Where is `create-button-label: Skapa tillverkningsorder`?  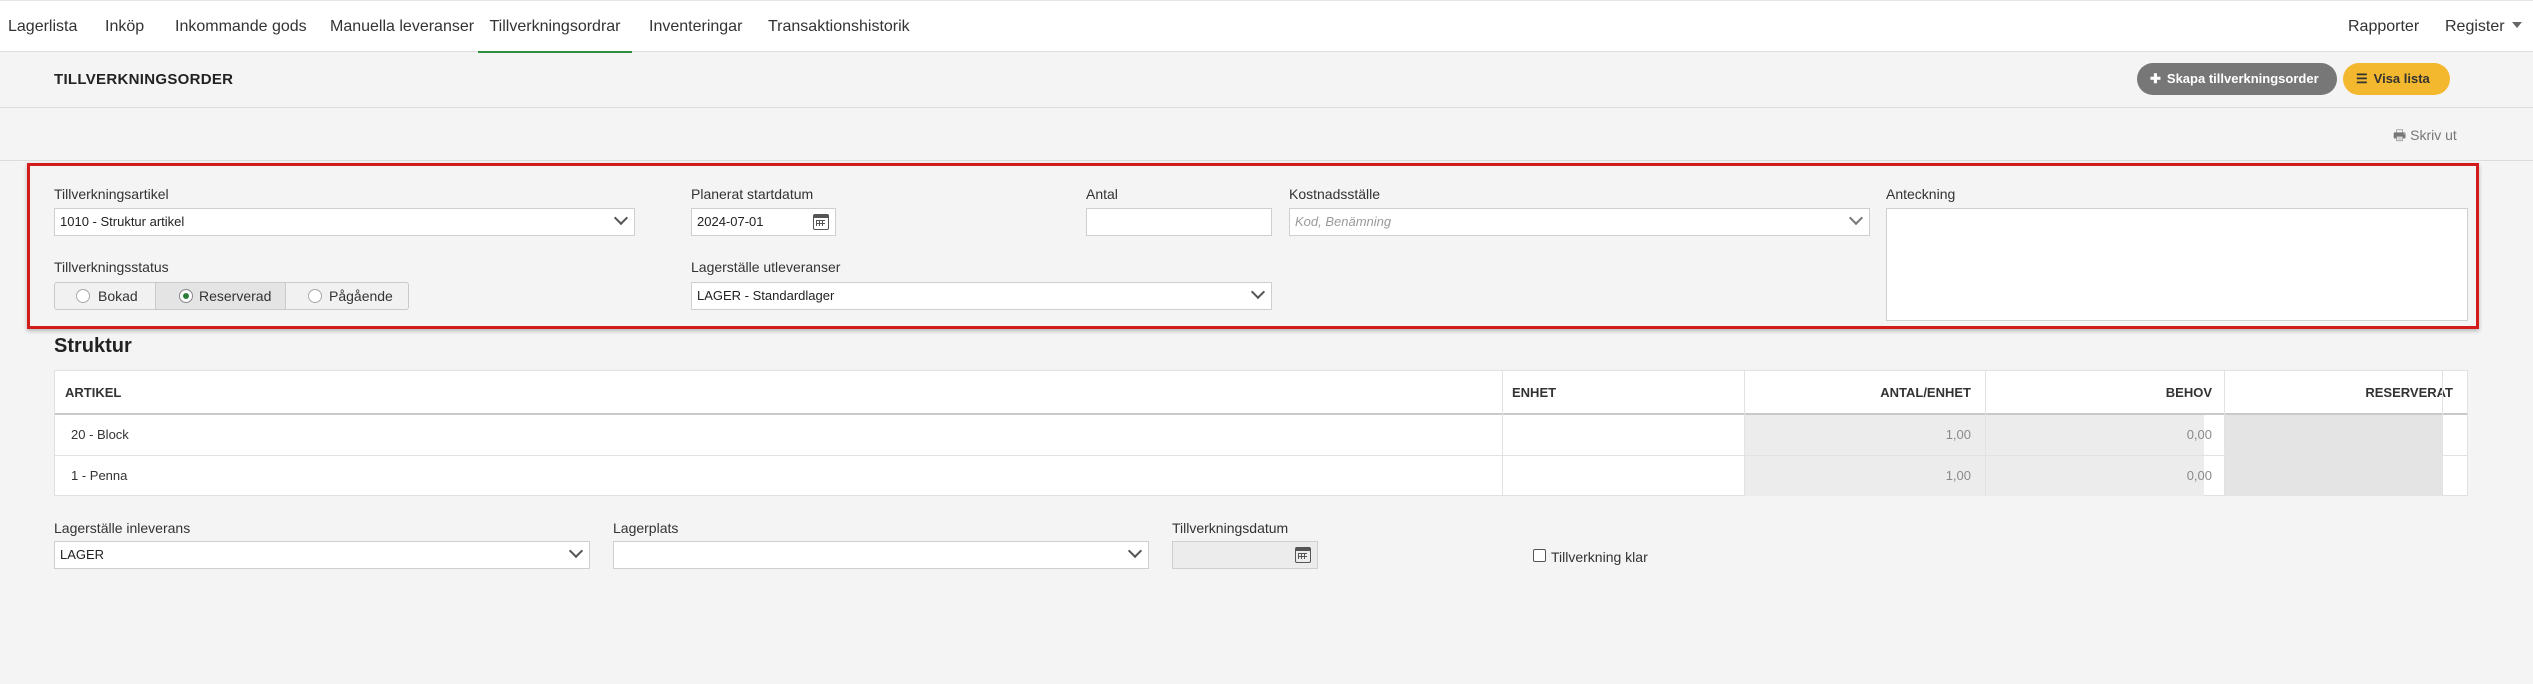
create-button-label: Skapa tillverkningsorder is located at coordinates (2242, 78).